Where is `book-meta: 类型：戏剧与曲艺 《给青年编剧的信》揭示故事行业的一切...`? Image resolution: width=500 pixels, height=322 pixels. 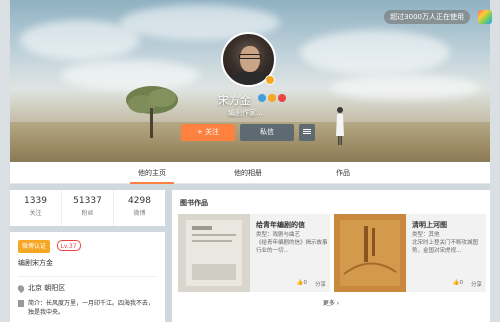 book-meta: 类型：戏剧与曲艺 《给青年编剧的信》揭示故事行业的一切... is located at coordinates (292, 243).